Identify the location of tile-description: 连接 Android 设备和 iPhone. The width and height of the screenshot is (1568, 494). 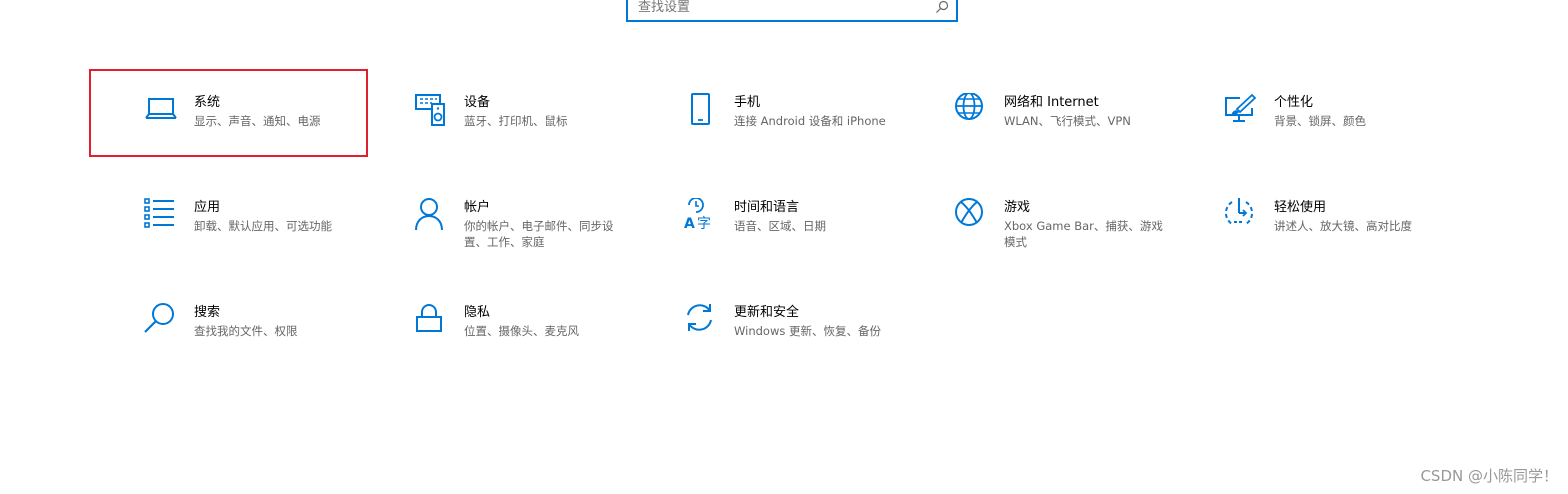
(810, 121).